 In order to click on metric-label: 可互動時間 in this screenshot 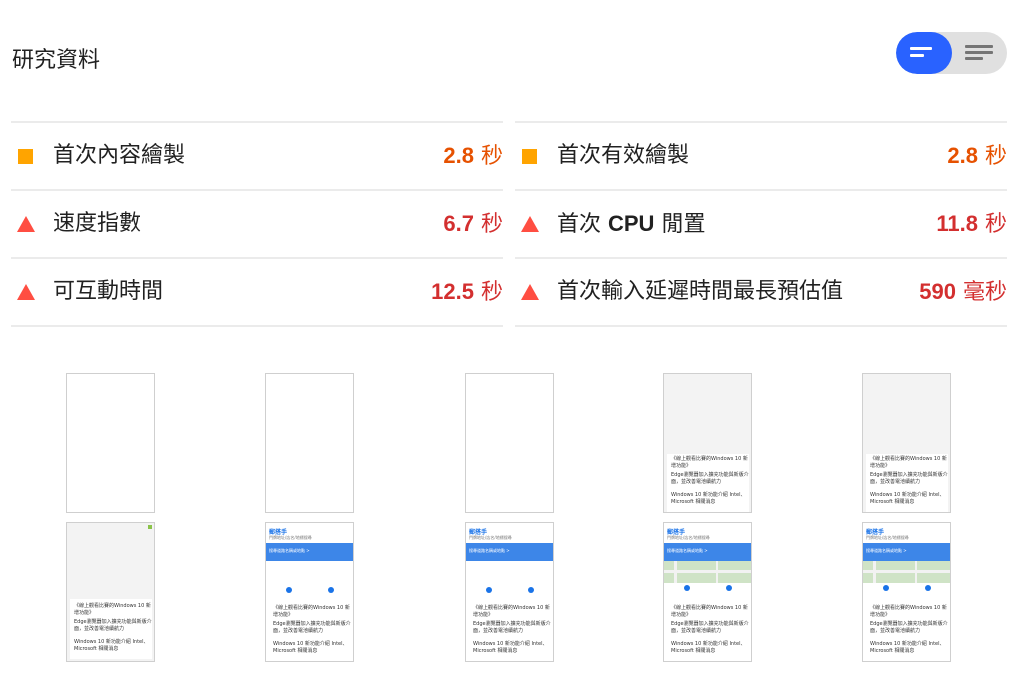, I will do `click(108, 291)`.